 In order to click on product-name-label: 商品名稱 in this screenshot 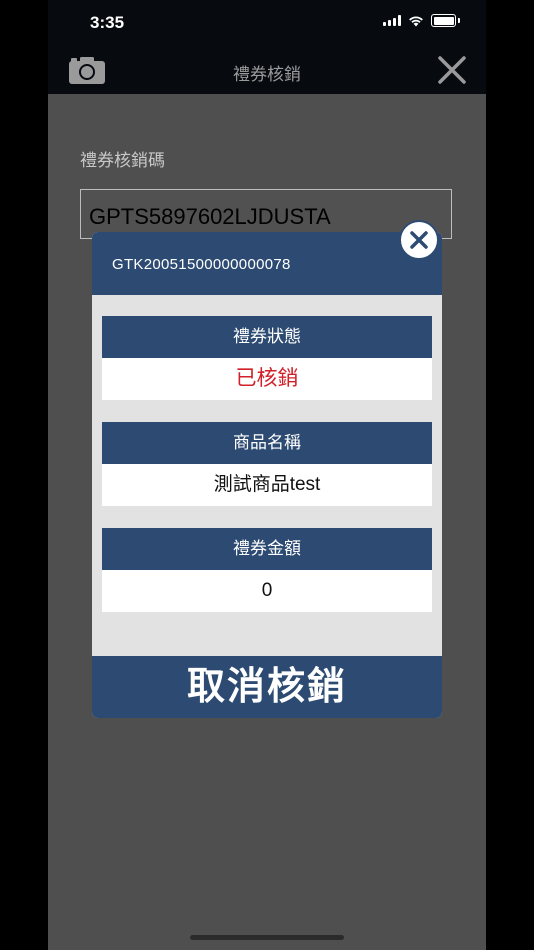, I will do `click(267, 443)`.